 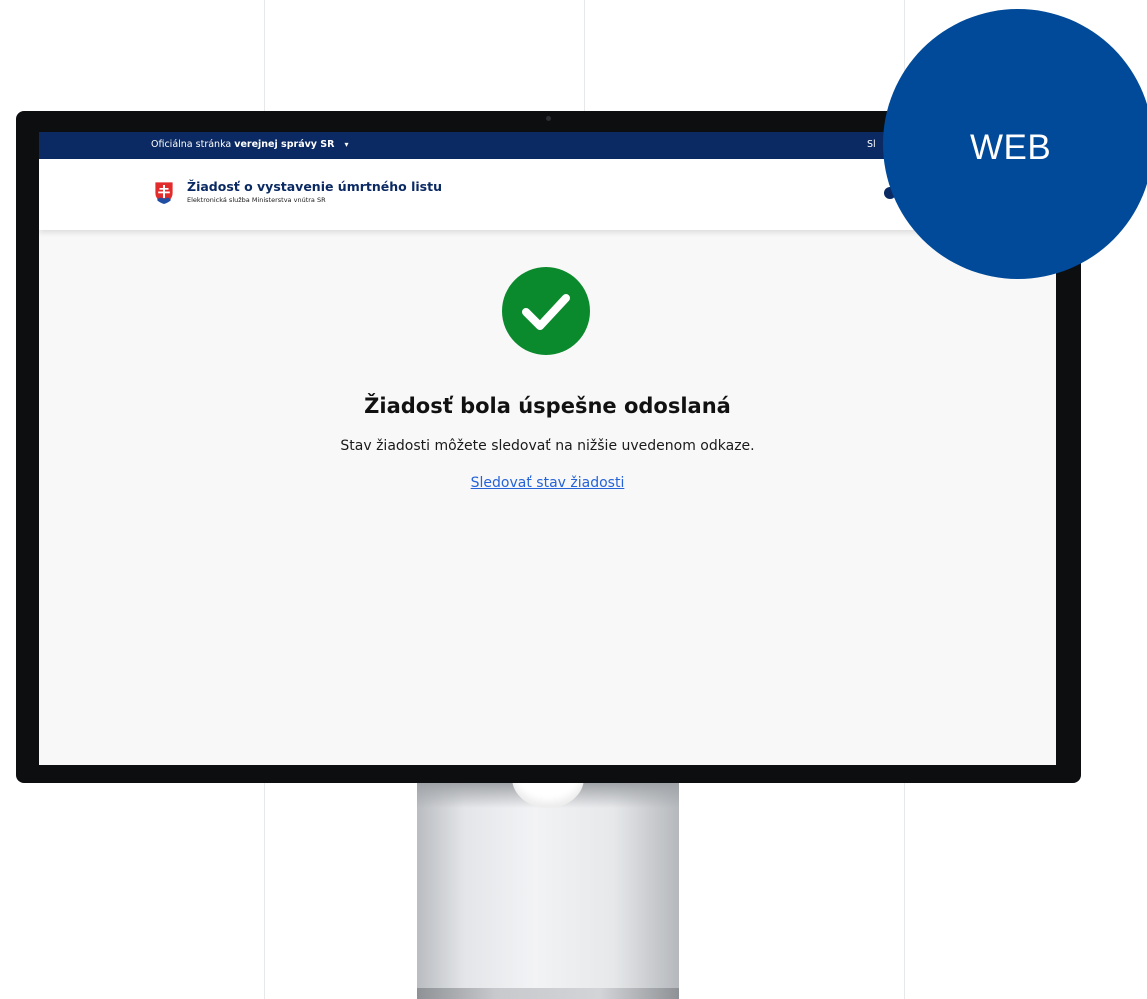 I want to click on caret-down-icon: ▾, so click(x=346, y=144).